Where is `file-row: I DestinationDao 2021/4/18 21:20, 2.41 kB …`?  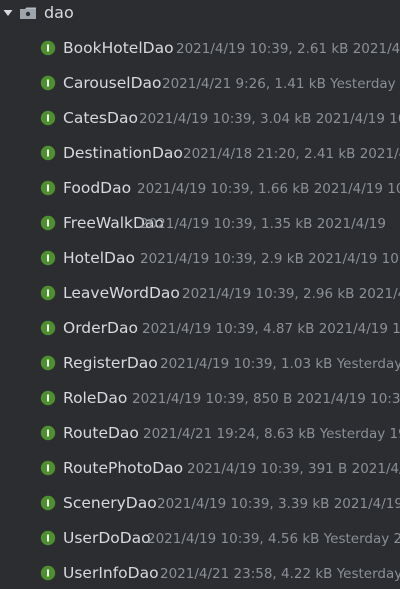 file-row: I DestinationDao 2021/4/18 21:20, 2.41 kB … is located at coordinates (200, 153).